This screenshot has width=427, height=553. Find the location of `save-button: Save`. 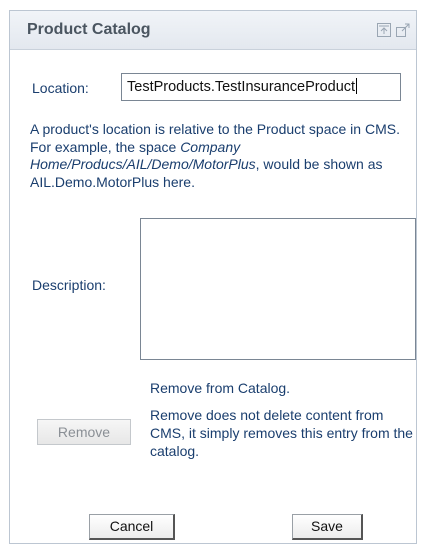

save-button: Save is located at coordinates (327, 527).